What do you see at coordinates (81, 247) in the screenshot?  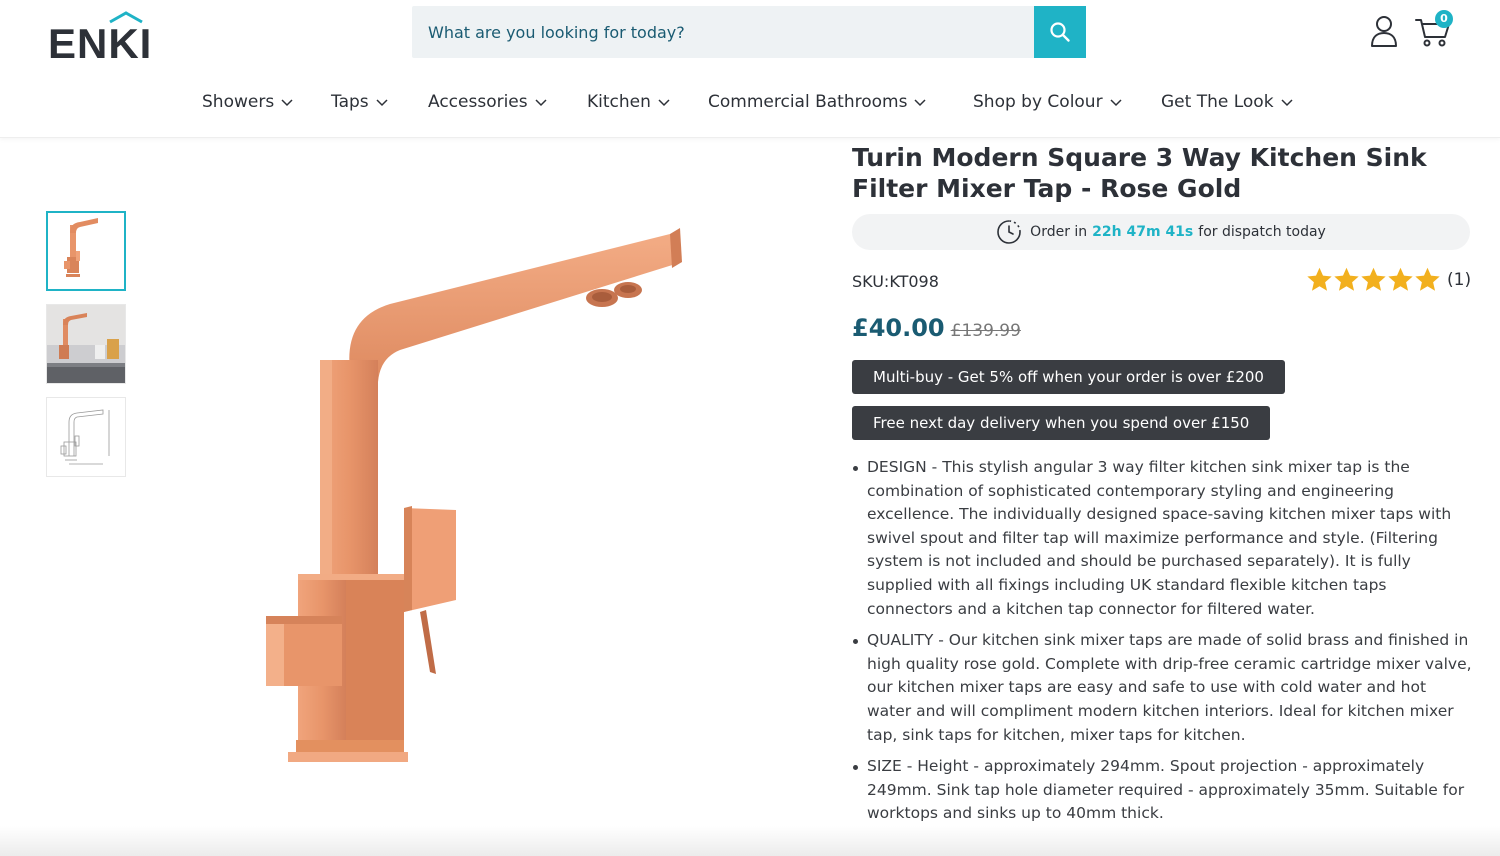 I see `tap-thumbnail-image` at bounding box center [81, 247].